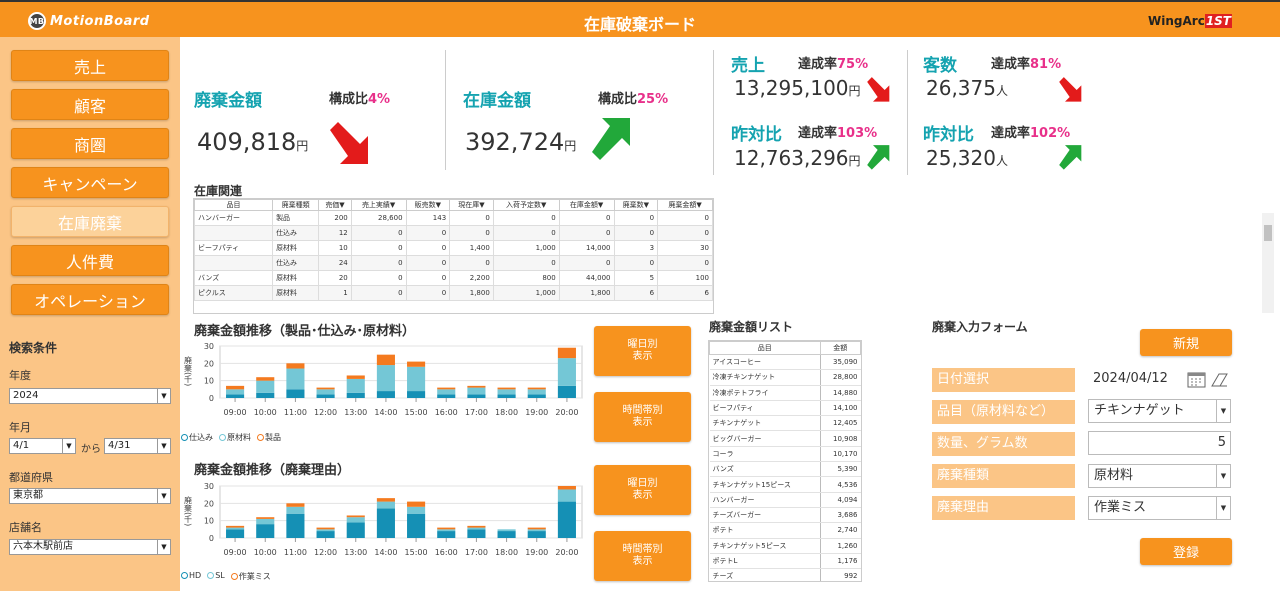 The image size is (1280, 591). I want to click on list-item: アイスコーヒー 35,090, so click(785, 362).